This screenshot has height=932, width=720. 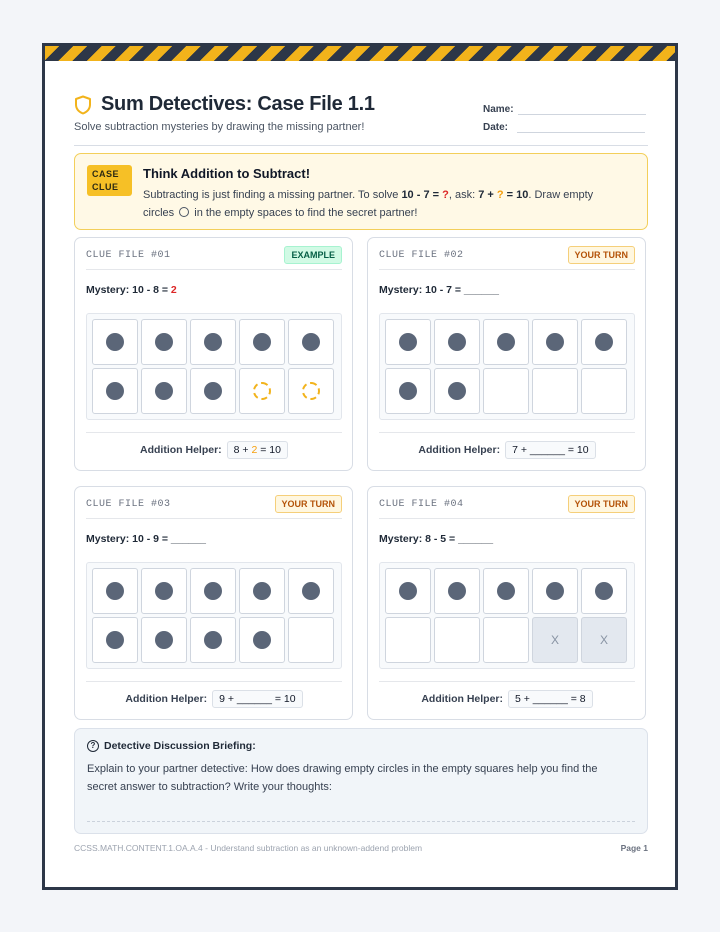 What do you see at coordinates (257, 450) in the screenshot?
I see `helper-equation: 8 + 2 = 10` at bounding box center [257, 450].